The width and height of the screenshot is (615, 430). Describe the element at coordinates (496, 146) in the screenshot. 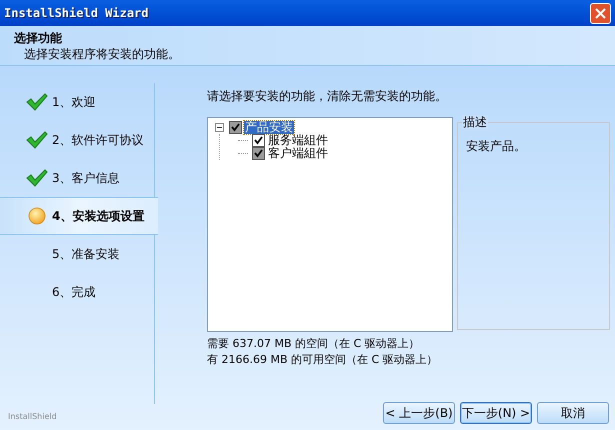

I see `description-text: 安装产品。` at that location.